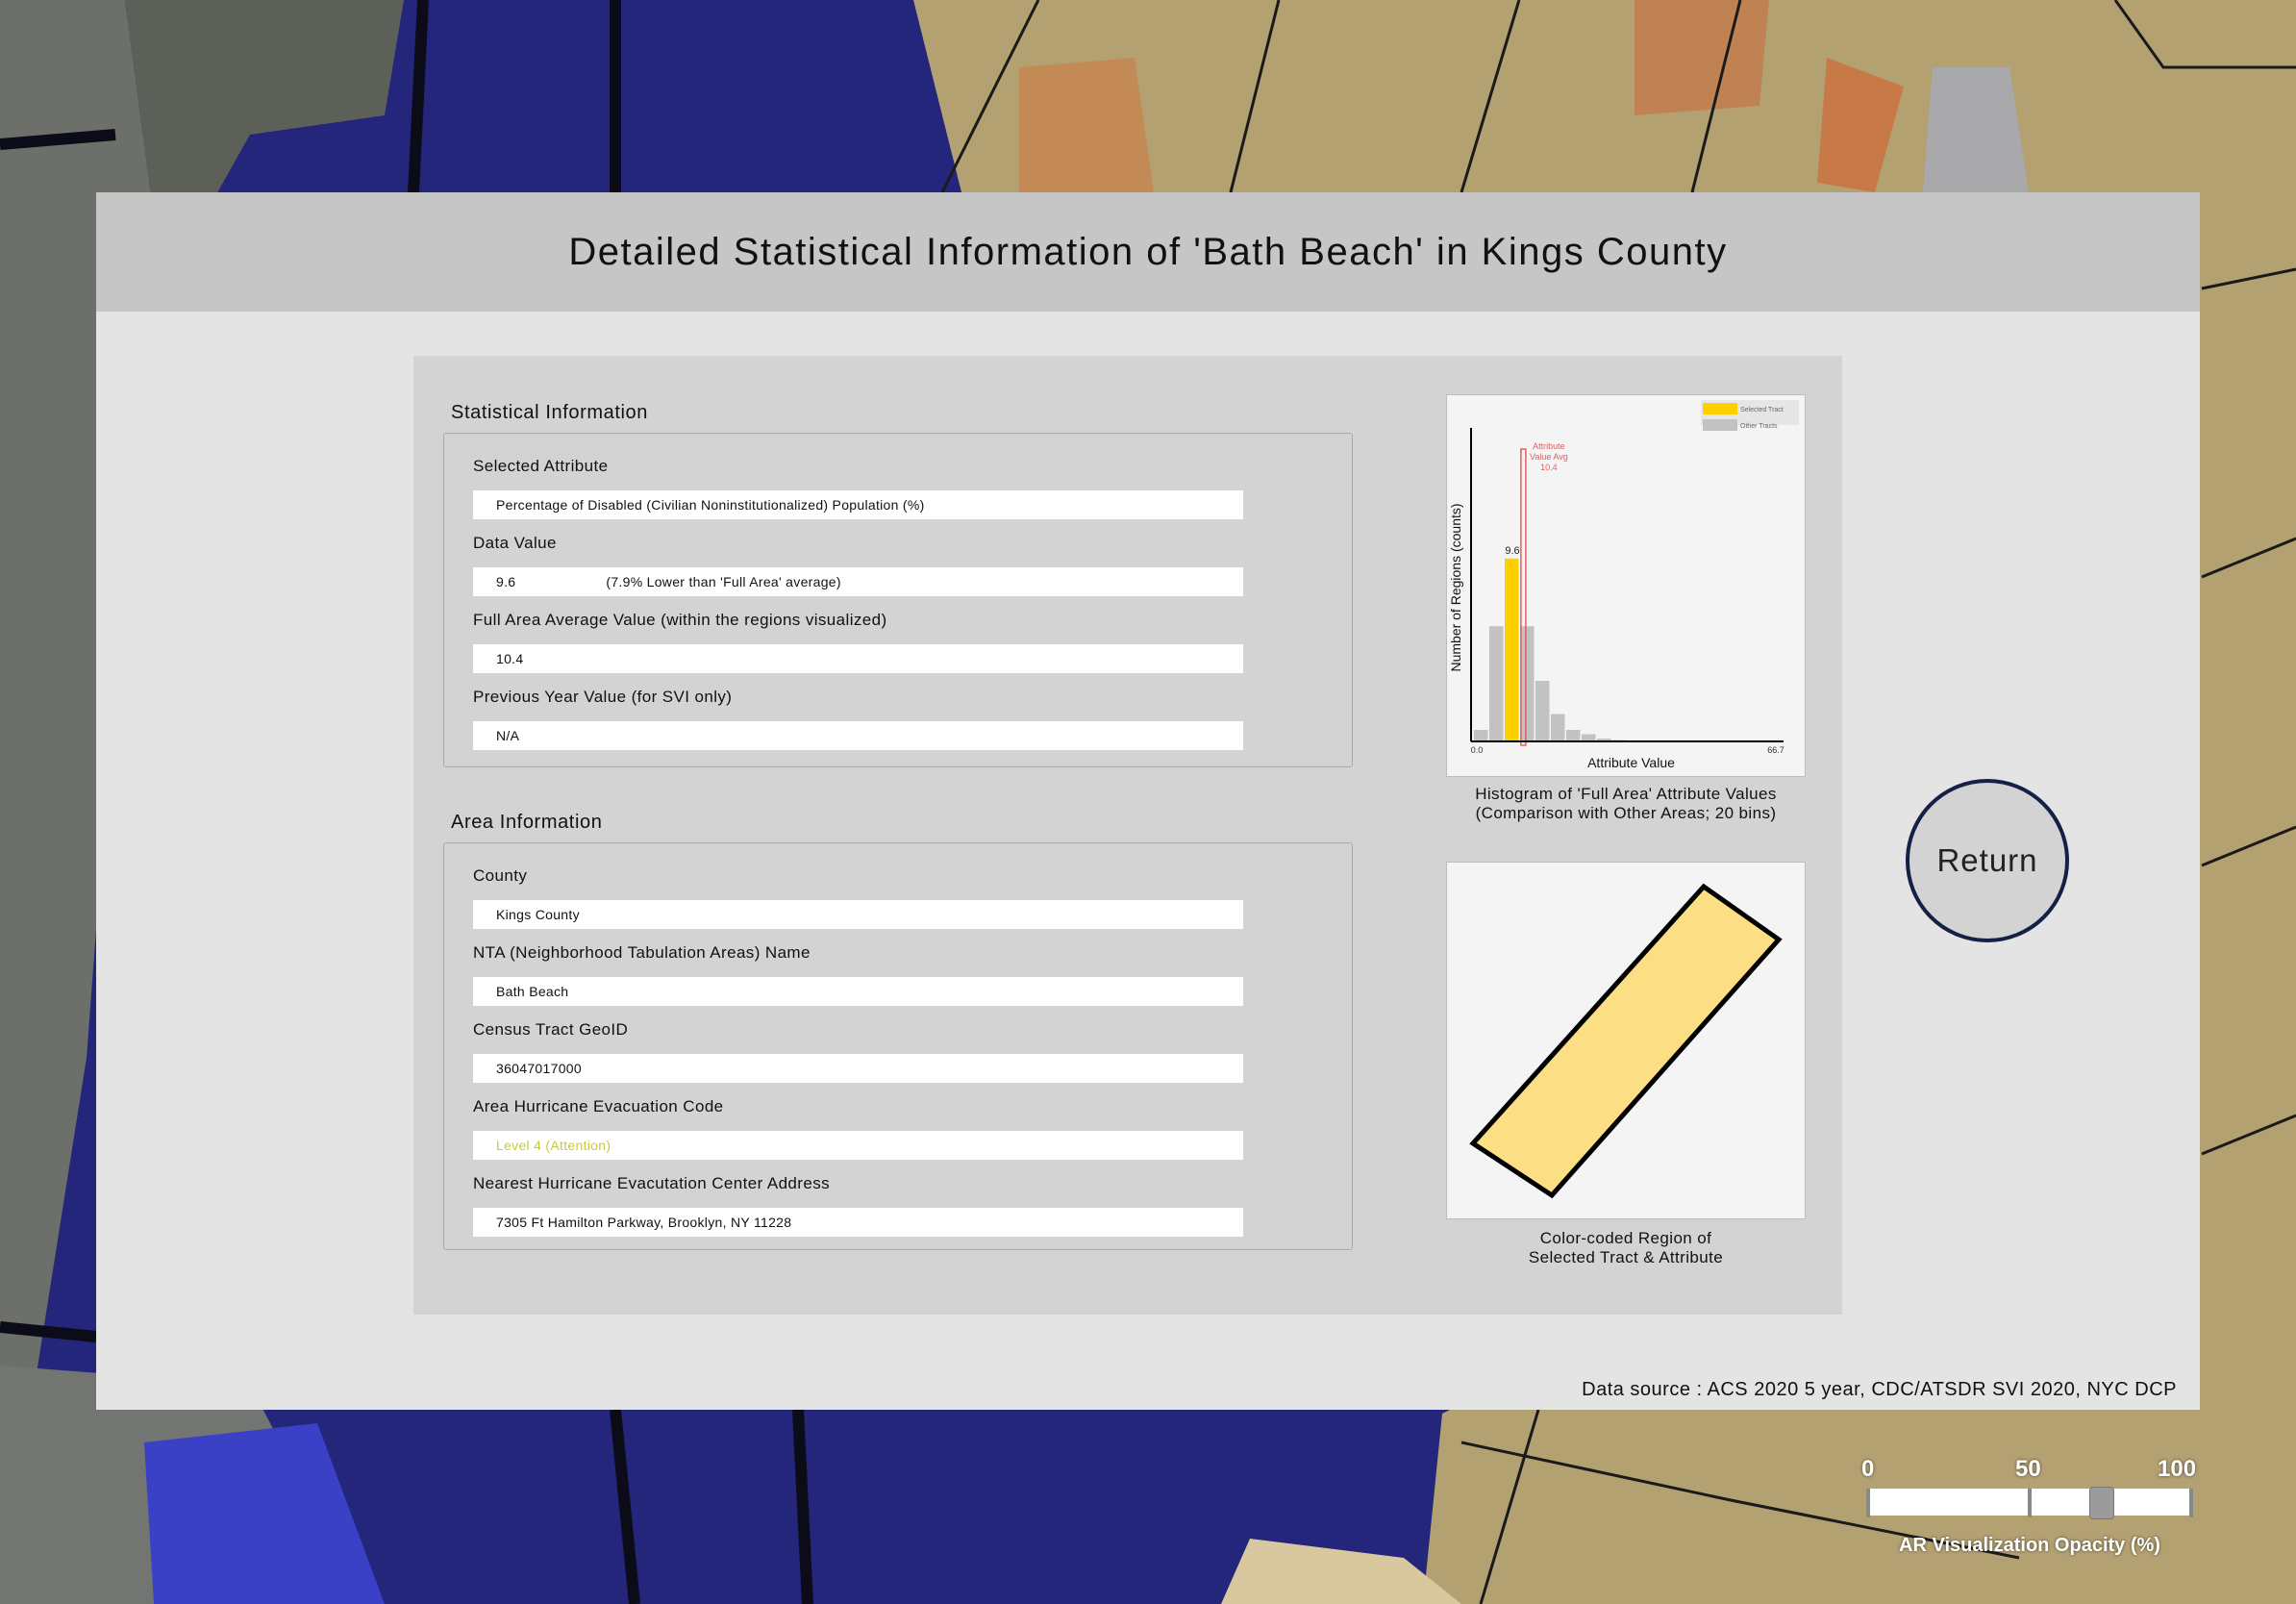  I want to click on data-value-field: 9.6 (7.9% Lower than 'Full Area' average), so click(858, 581).